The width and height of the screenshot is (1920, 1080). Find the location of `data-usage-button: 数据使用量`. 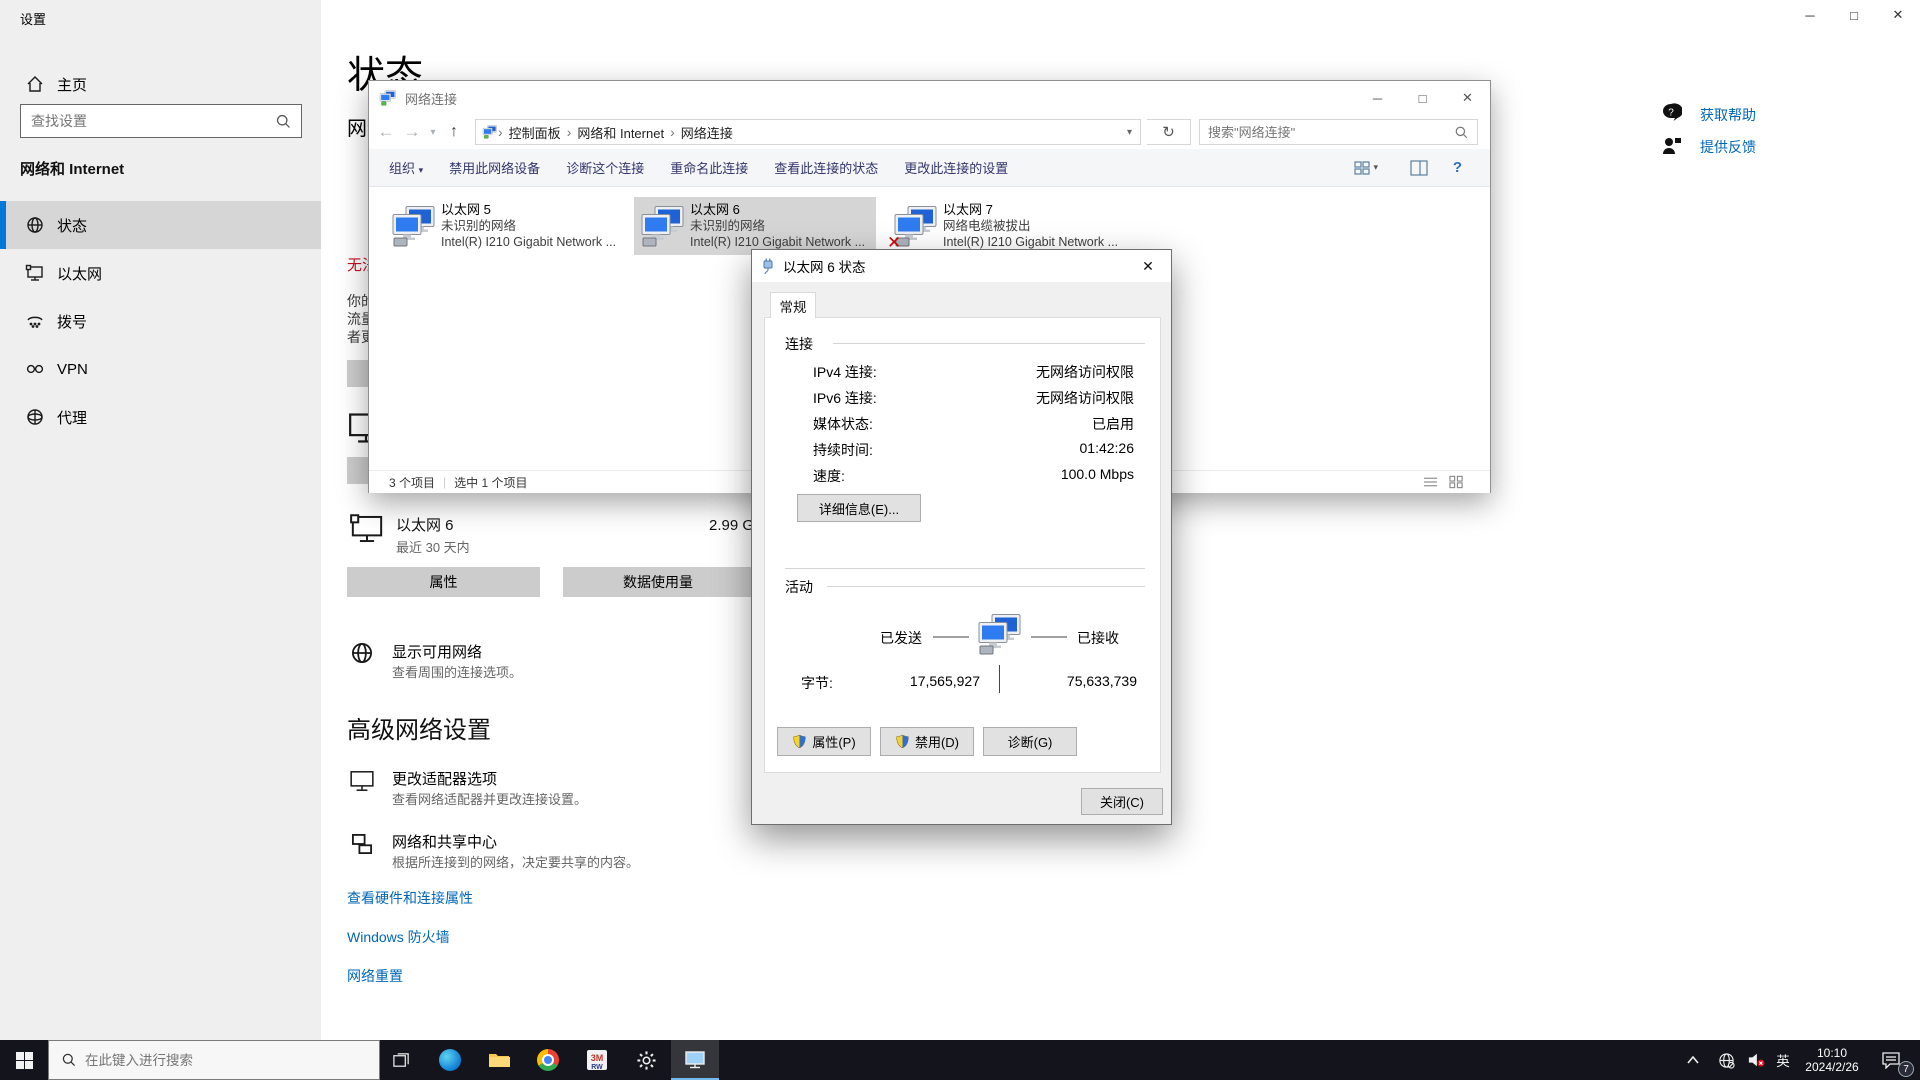

data-usage-button: 数据使用量 is located at coordinates (658, 582).